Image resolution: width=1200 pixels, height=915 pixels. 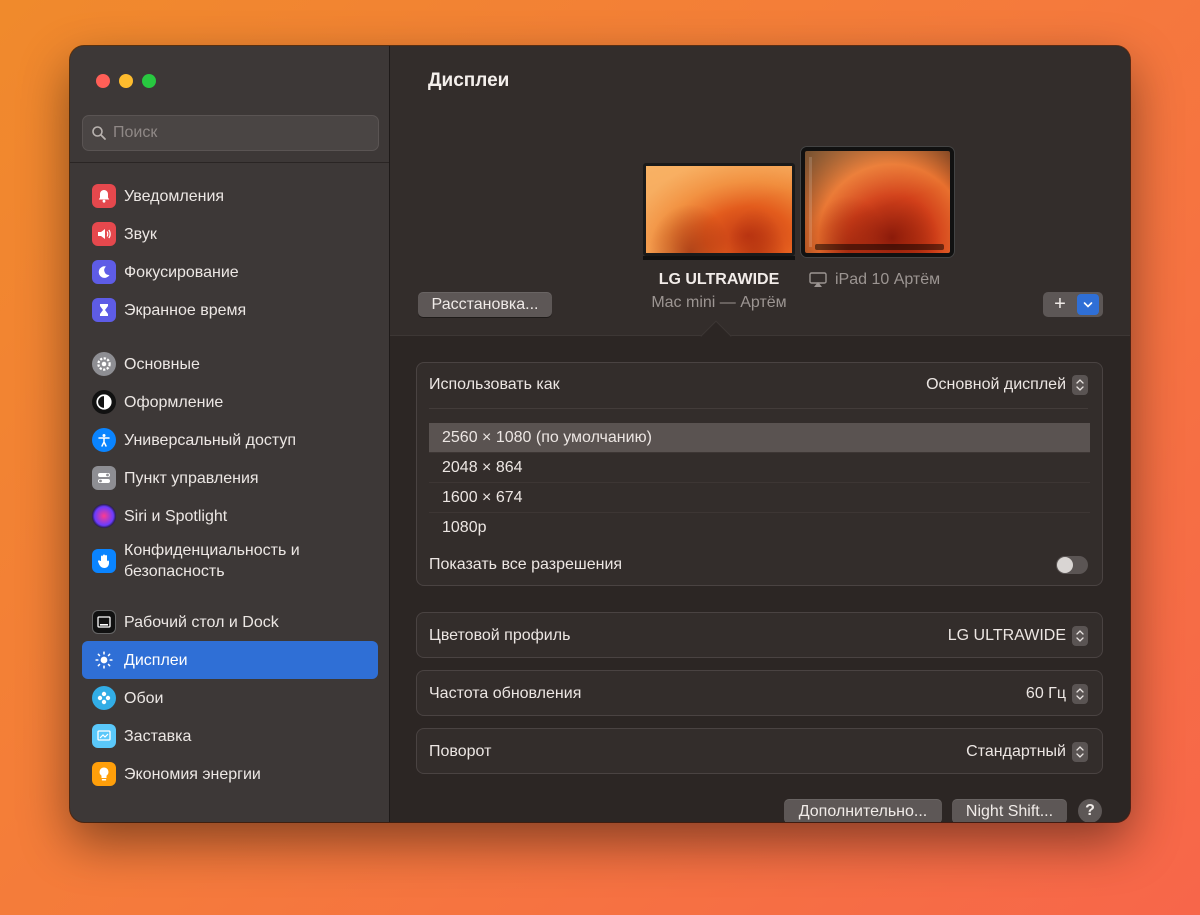 I want to click on accessibility-icon, so click(x=104, y=440).